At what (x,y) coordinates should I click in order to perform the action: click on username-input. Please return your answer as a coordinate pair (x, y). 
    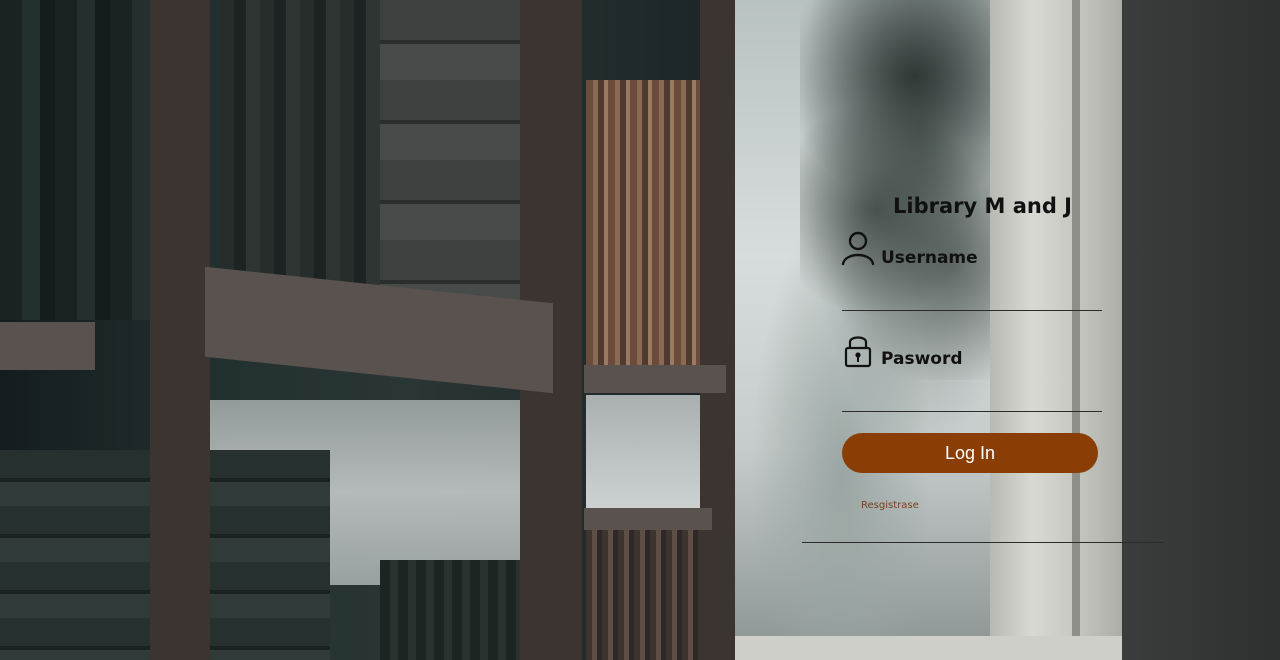
    Looking at the image, I should click on (972, 297).